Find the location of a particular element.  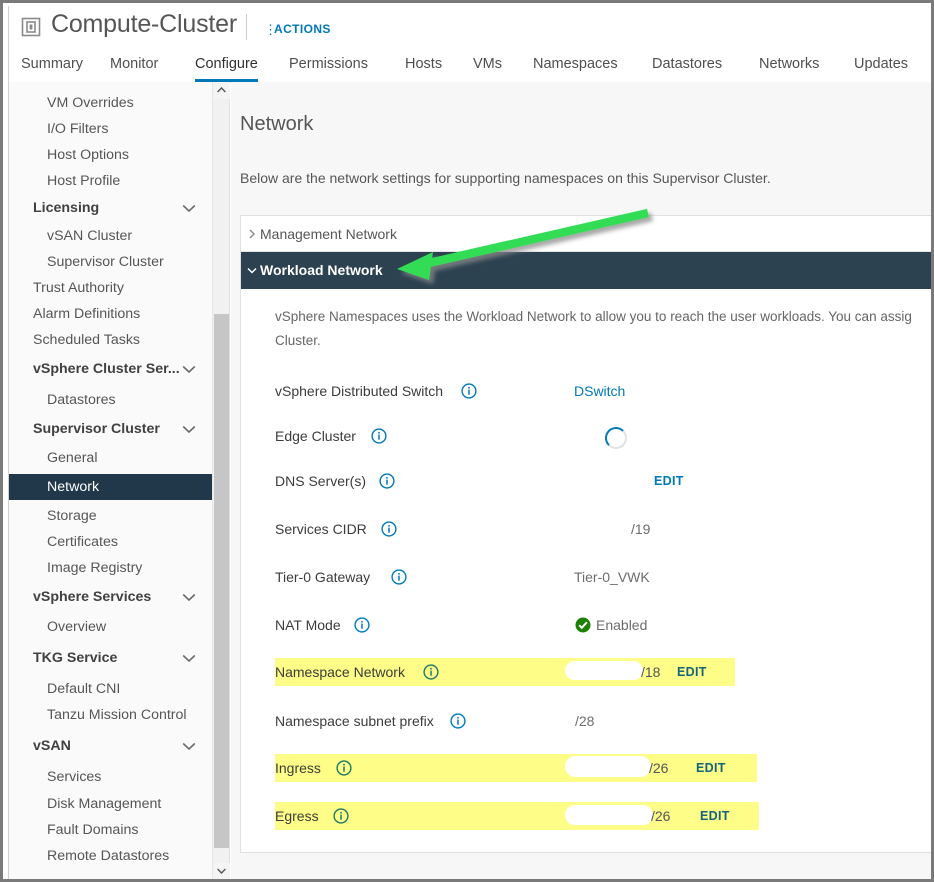

section-header-management-network: Management Network is located at coordinates (586, 234).